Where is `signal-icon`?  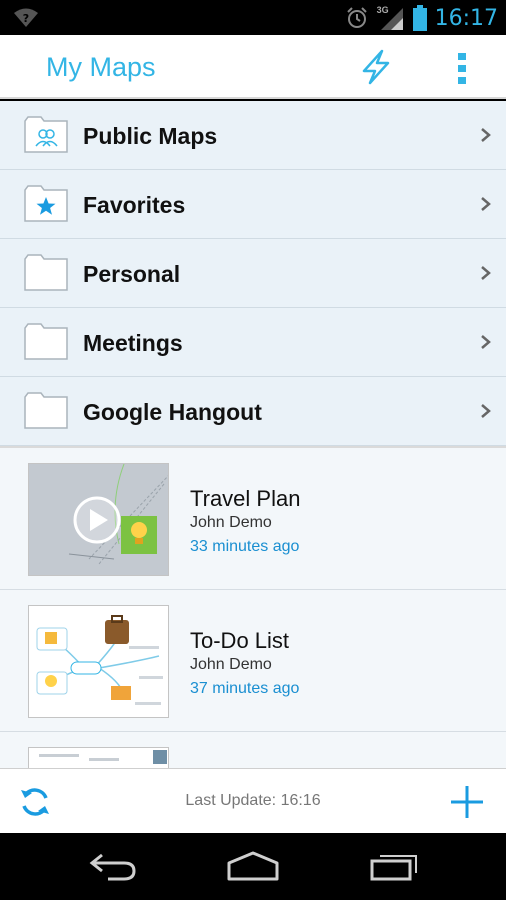 signal-icon is located at coordinates (391, 19).